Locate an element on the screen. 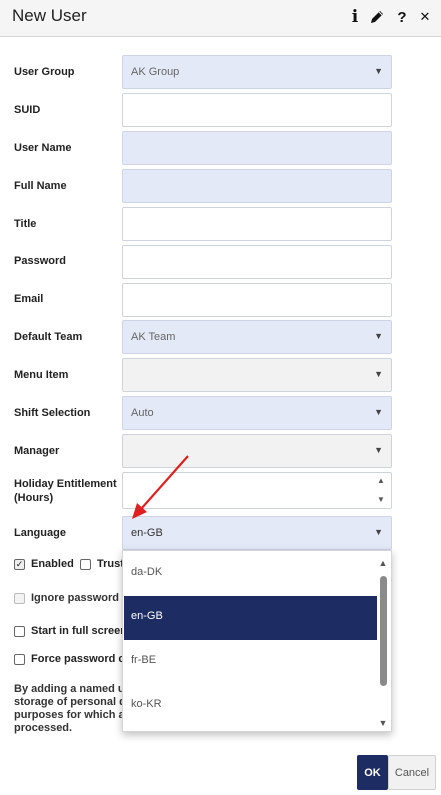  title-label: Title is located at coordinates (25, 224).